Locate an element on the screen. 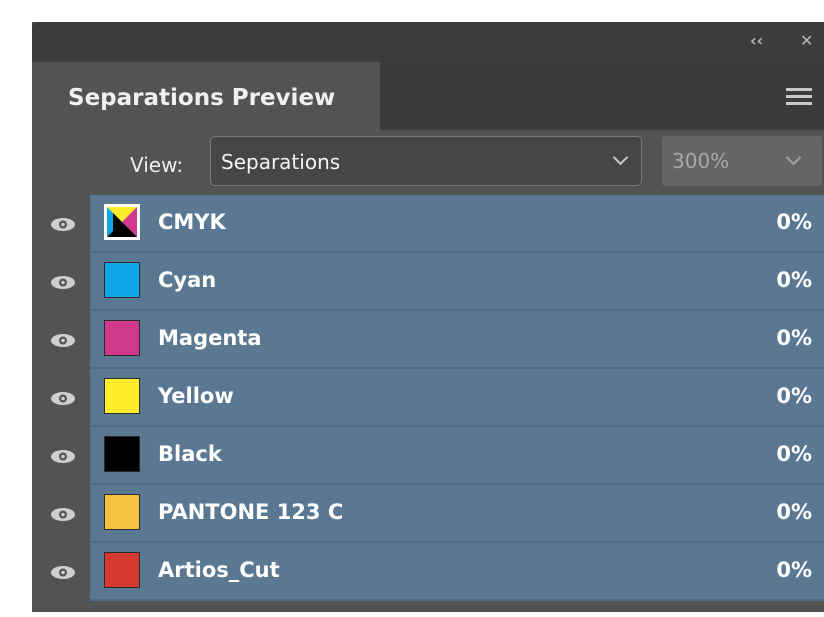 The image size is (824, 617). separation-row-artios-cut: Artios_Cut 0% is located at coordinates (428, 572).